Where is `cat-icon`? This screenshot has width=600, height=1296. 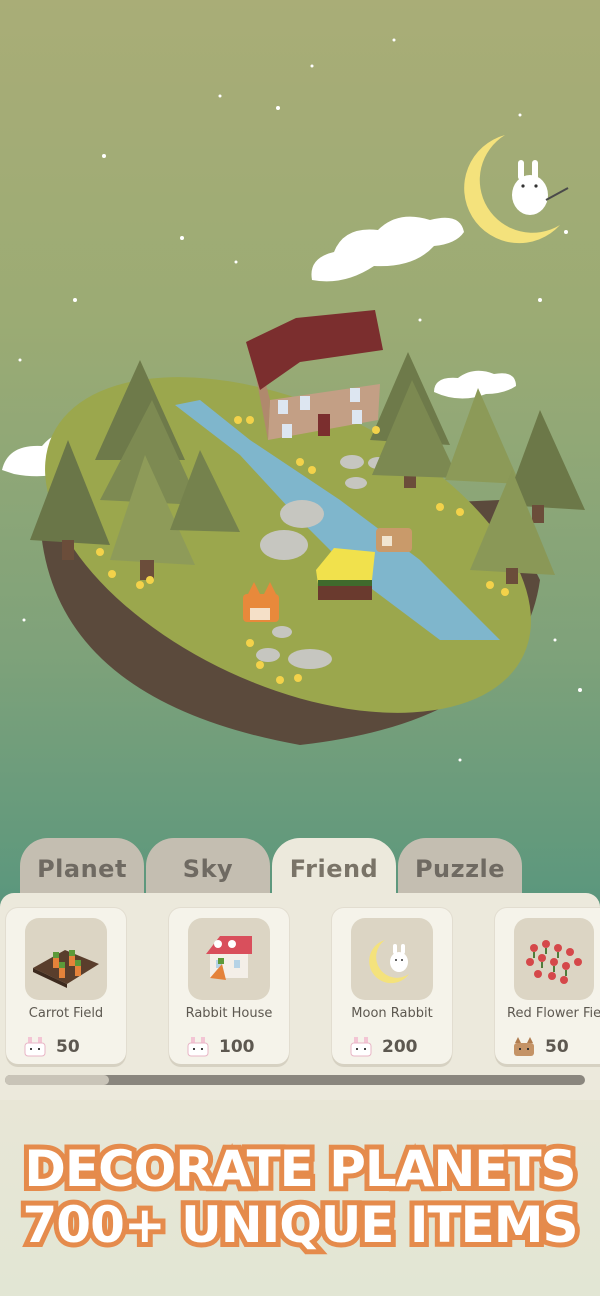 cat-icon is located at coordinates (524, 1046).